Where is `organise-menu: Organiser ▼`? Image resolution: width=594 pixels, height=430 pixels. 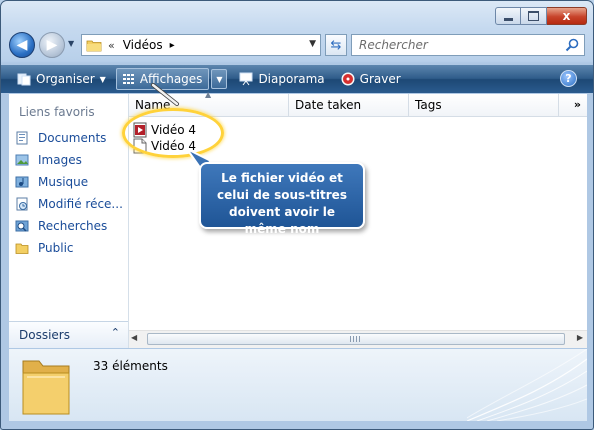 organise-menu: Organiser ▼ is located at coordinates (61, 79).